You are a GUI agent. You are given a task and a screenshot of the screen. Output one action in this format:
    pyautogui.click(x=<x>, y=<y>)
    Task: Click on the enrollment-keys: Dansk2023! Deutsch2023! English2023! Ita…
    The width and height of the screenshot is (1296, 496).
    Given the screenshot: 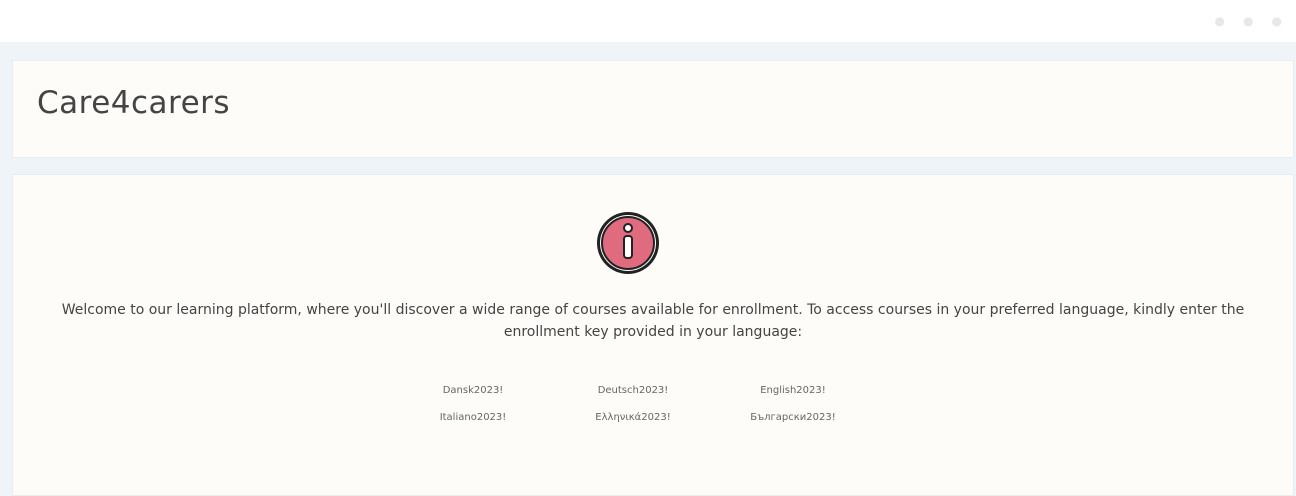 What is the action you would take?
    pyautogui.click(x=633, y=404)
    